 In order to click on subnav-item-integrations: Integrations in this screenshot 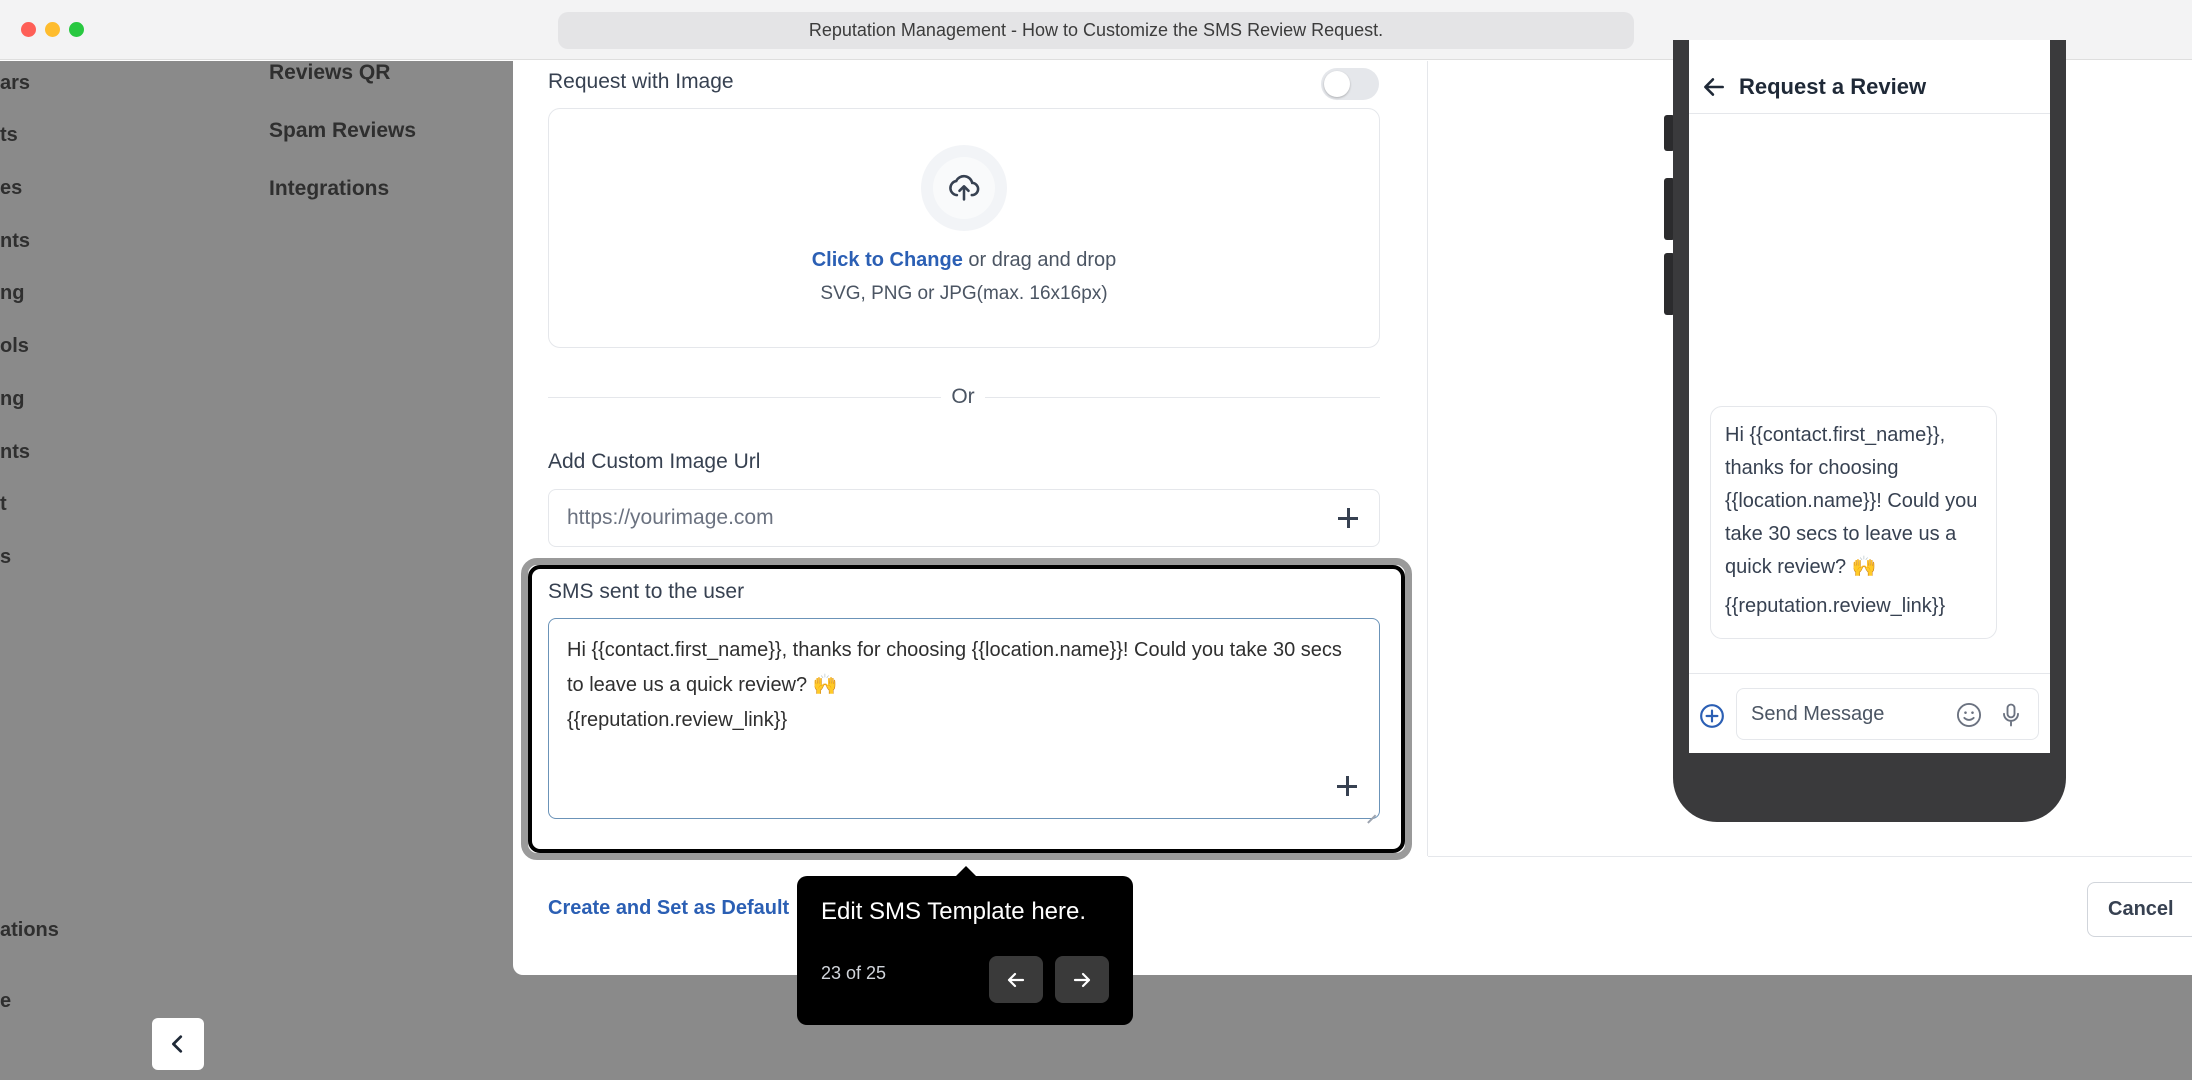, I will do `click(329, 189)`.